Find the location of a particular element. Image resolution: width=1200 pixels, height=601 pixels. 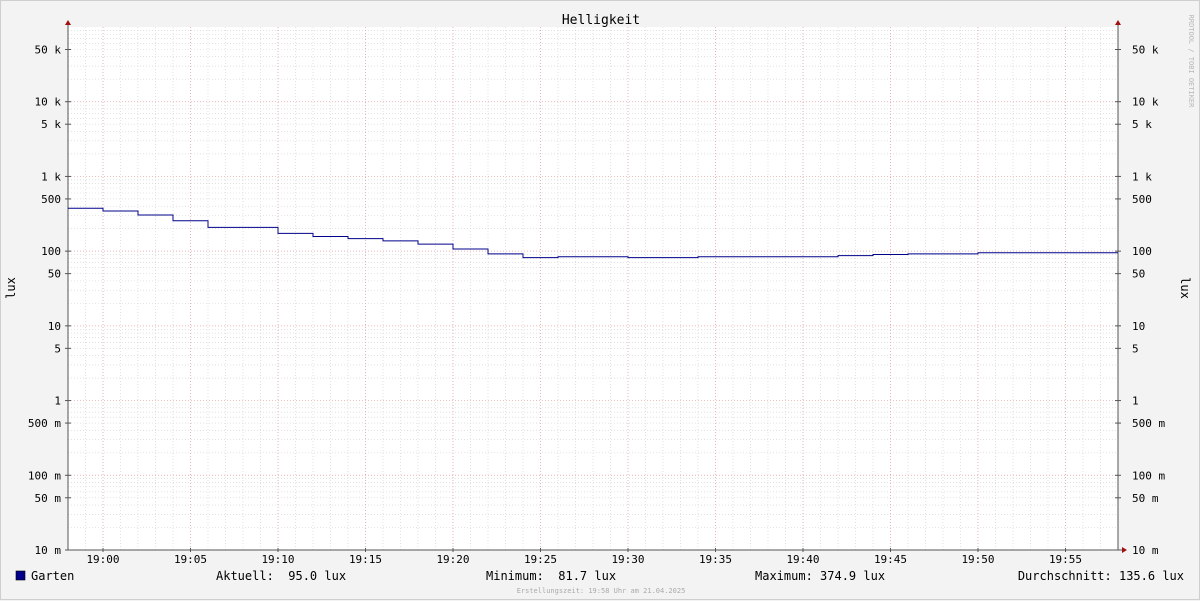

legend-minimum: Minimum: 81.7 lux is located at coordinates (551, 576).